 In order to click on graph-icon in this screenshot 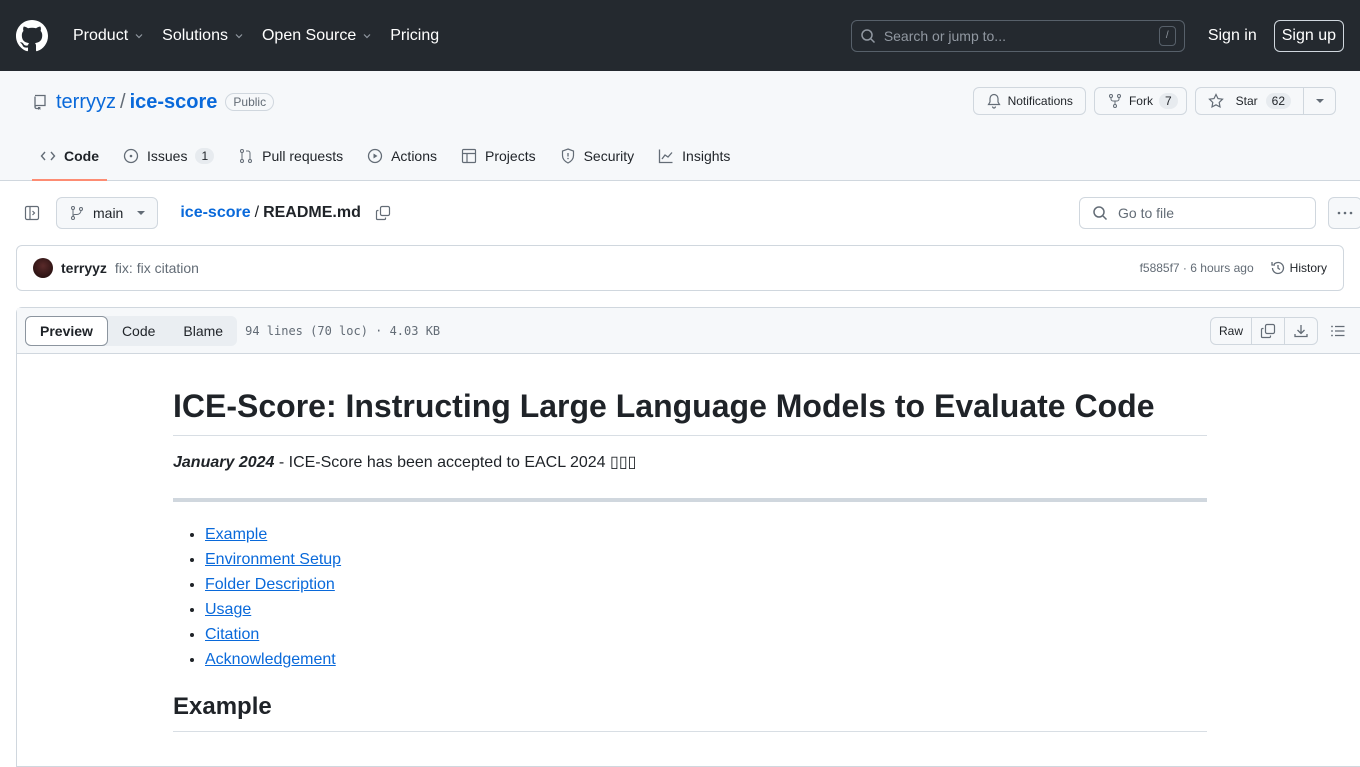, I will do `click(666, 156)`.